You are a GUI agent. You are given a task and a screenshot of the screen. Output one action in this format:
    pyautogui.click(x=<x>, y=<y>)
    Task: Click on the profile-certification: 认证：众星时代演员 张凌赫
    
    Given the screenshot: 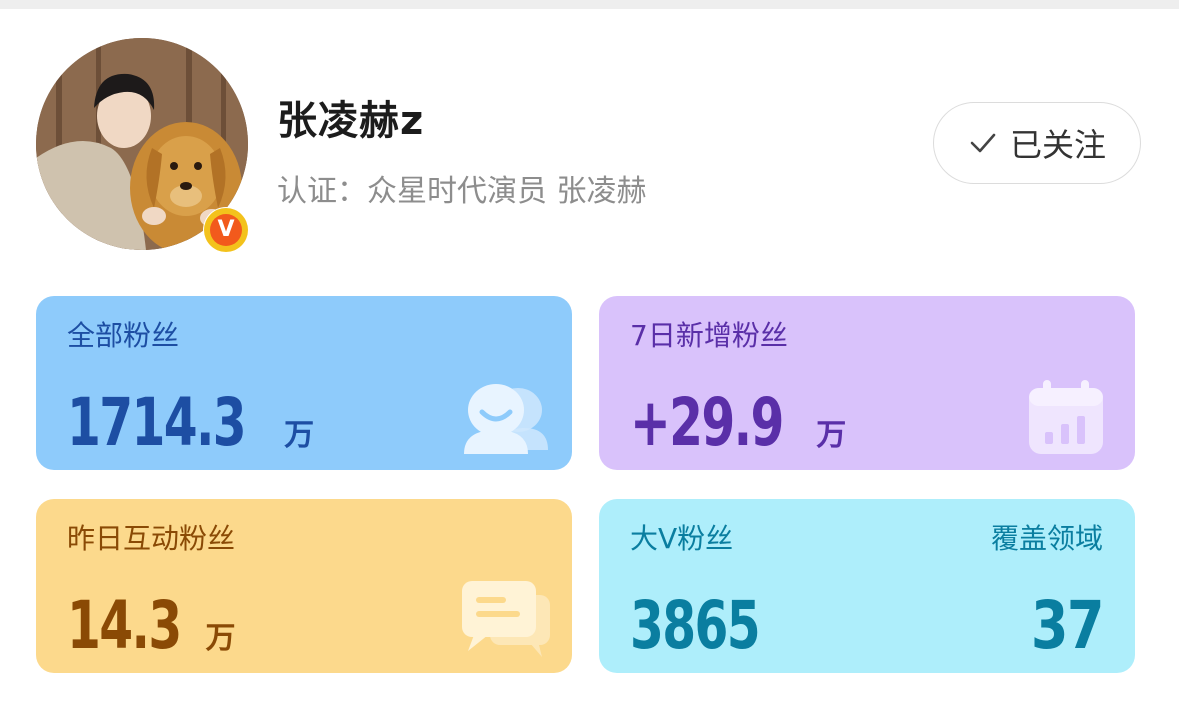 What is the action you would take?
    pyautogui.click(x=462, y=191)
    